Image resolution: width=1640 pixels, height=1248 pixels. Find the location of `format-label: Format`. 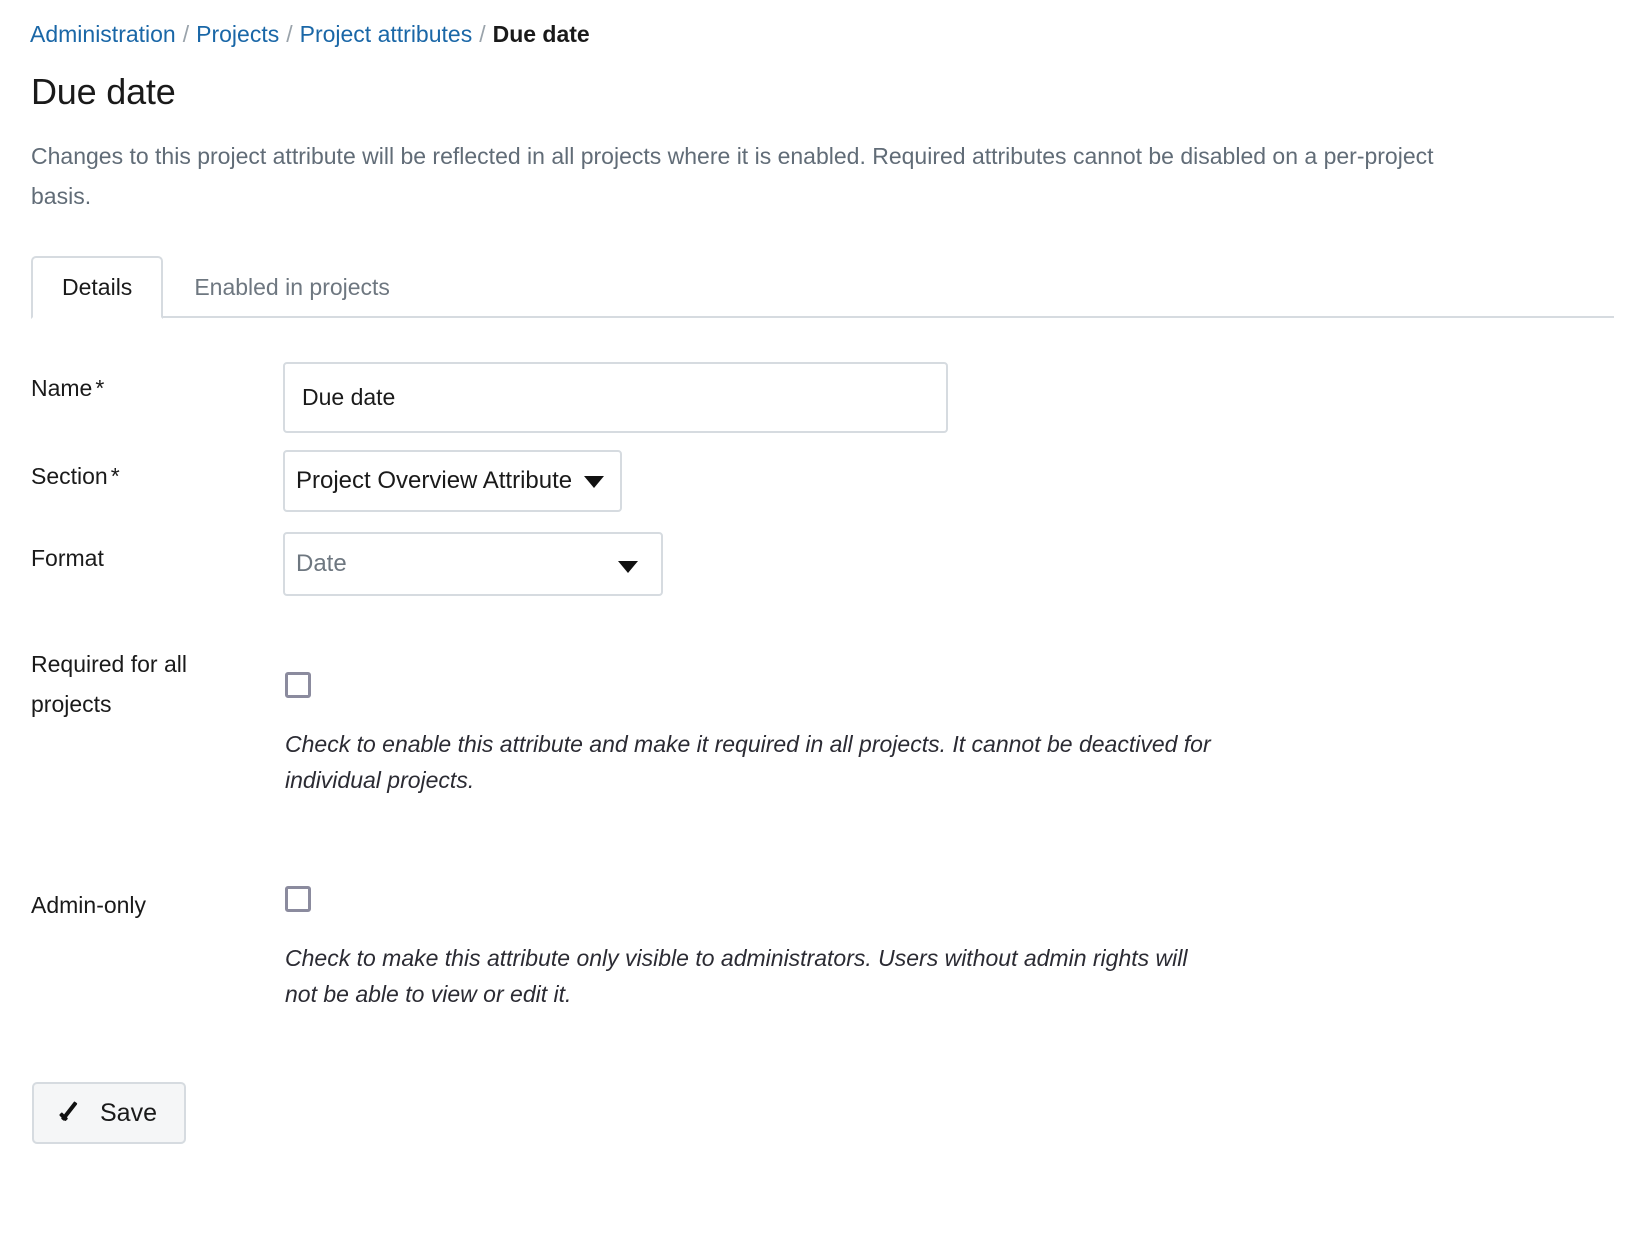

format-label: Format is located at coordinates (157, 555).